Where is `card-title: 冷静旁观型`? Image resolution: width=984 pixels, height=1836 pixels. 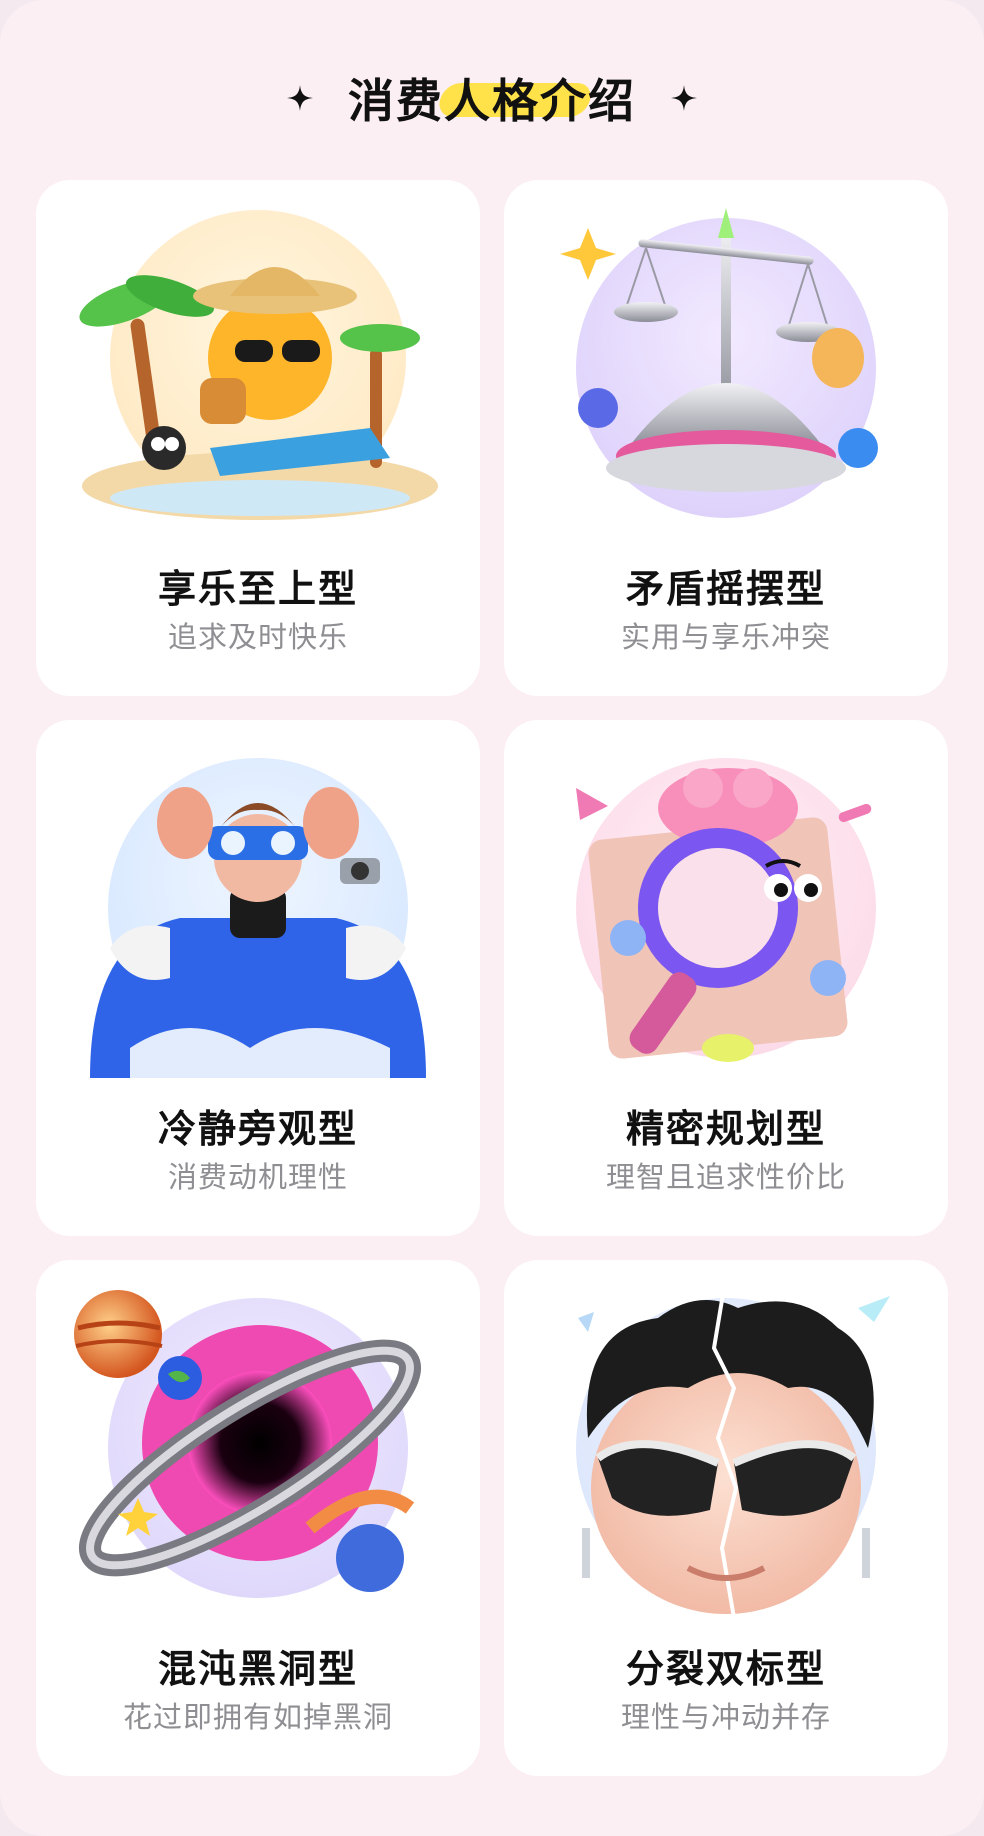
card-title: 冷静旁观型 is located at coordinates (257, 1129).